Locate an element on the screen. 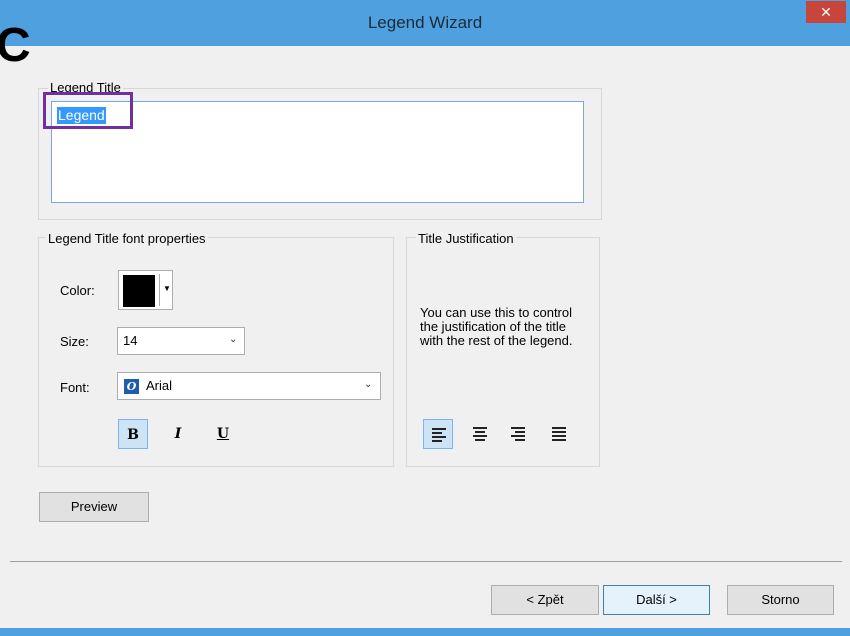 The width and height of the screenshot is (850, 636). font-value: Arial is located at coordinates (159, 385).